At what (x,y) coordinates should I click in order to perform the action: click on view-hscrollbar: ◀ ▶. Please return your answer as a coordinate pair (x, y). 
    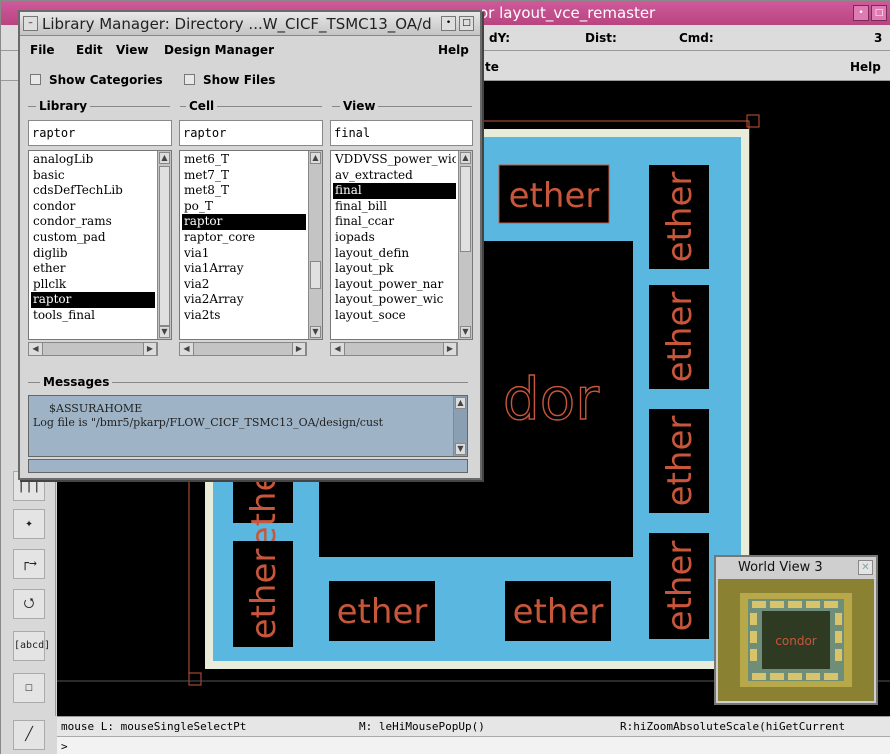
    Looking at the image, I should click on (394, 349).